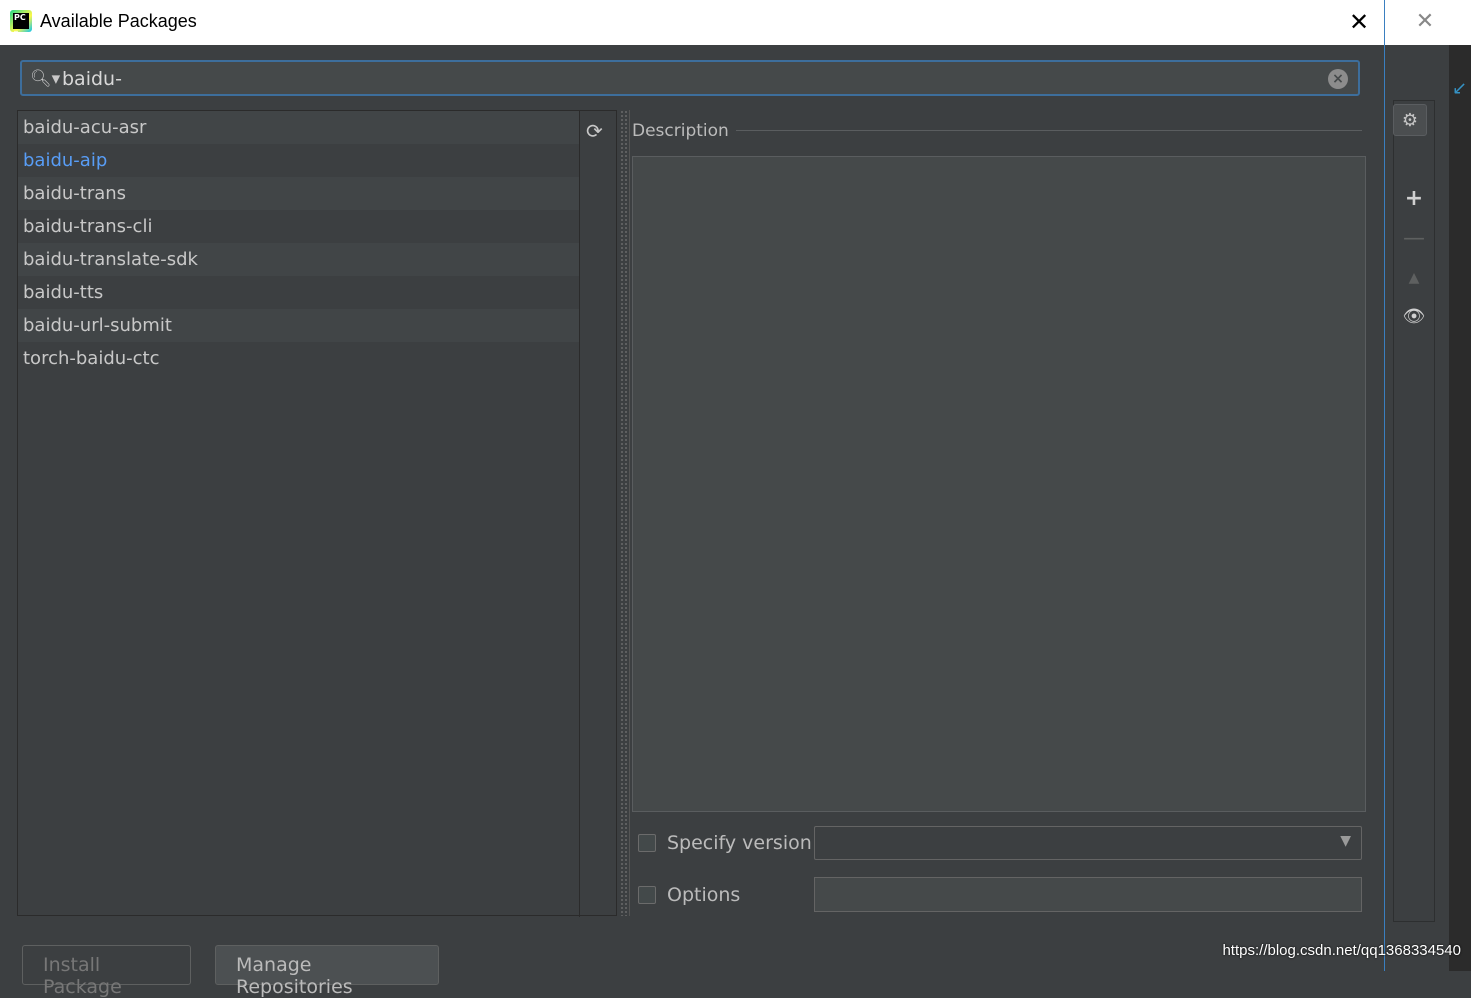  Describe the element at coordinates (1414, 316) in the screenshot. I see `eye-icon: 👁` at that location.